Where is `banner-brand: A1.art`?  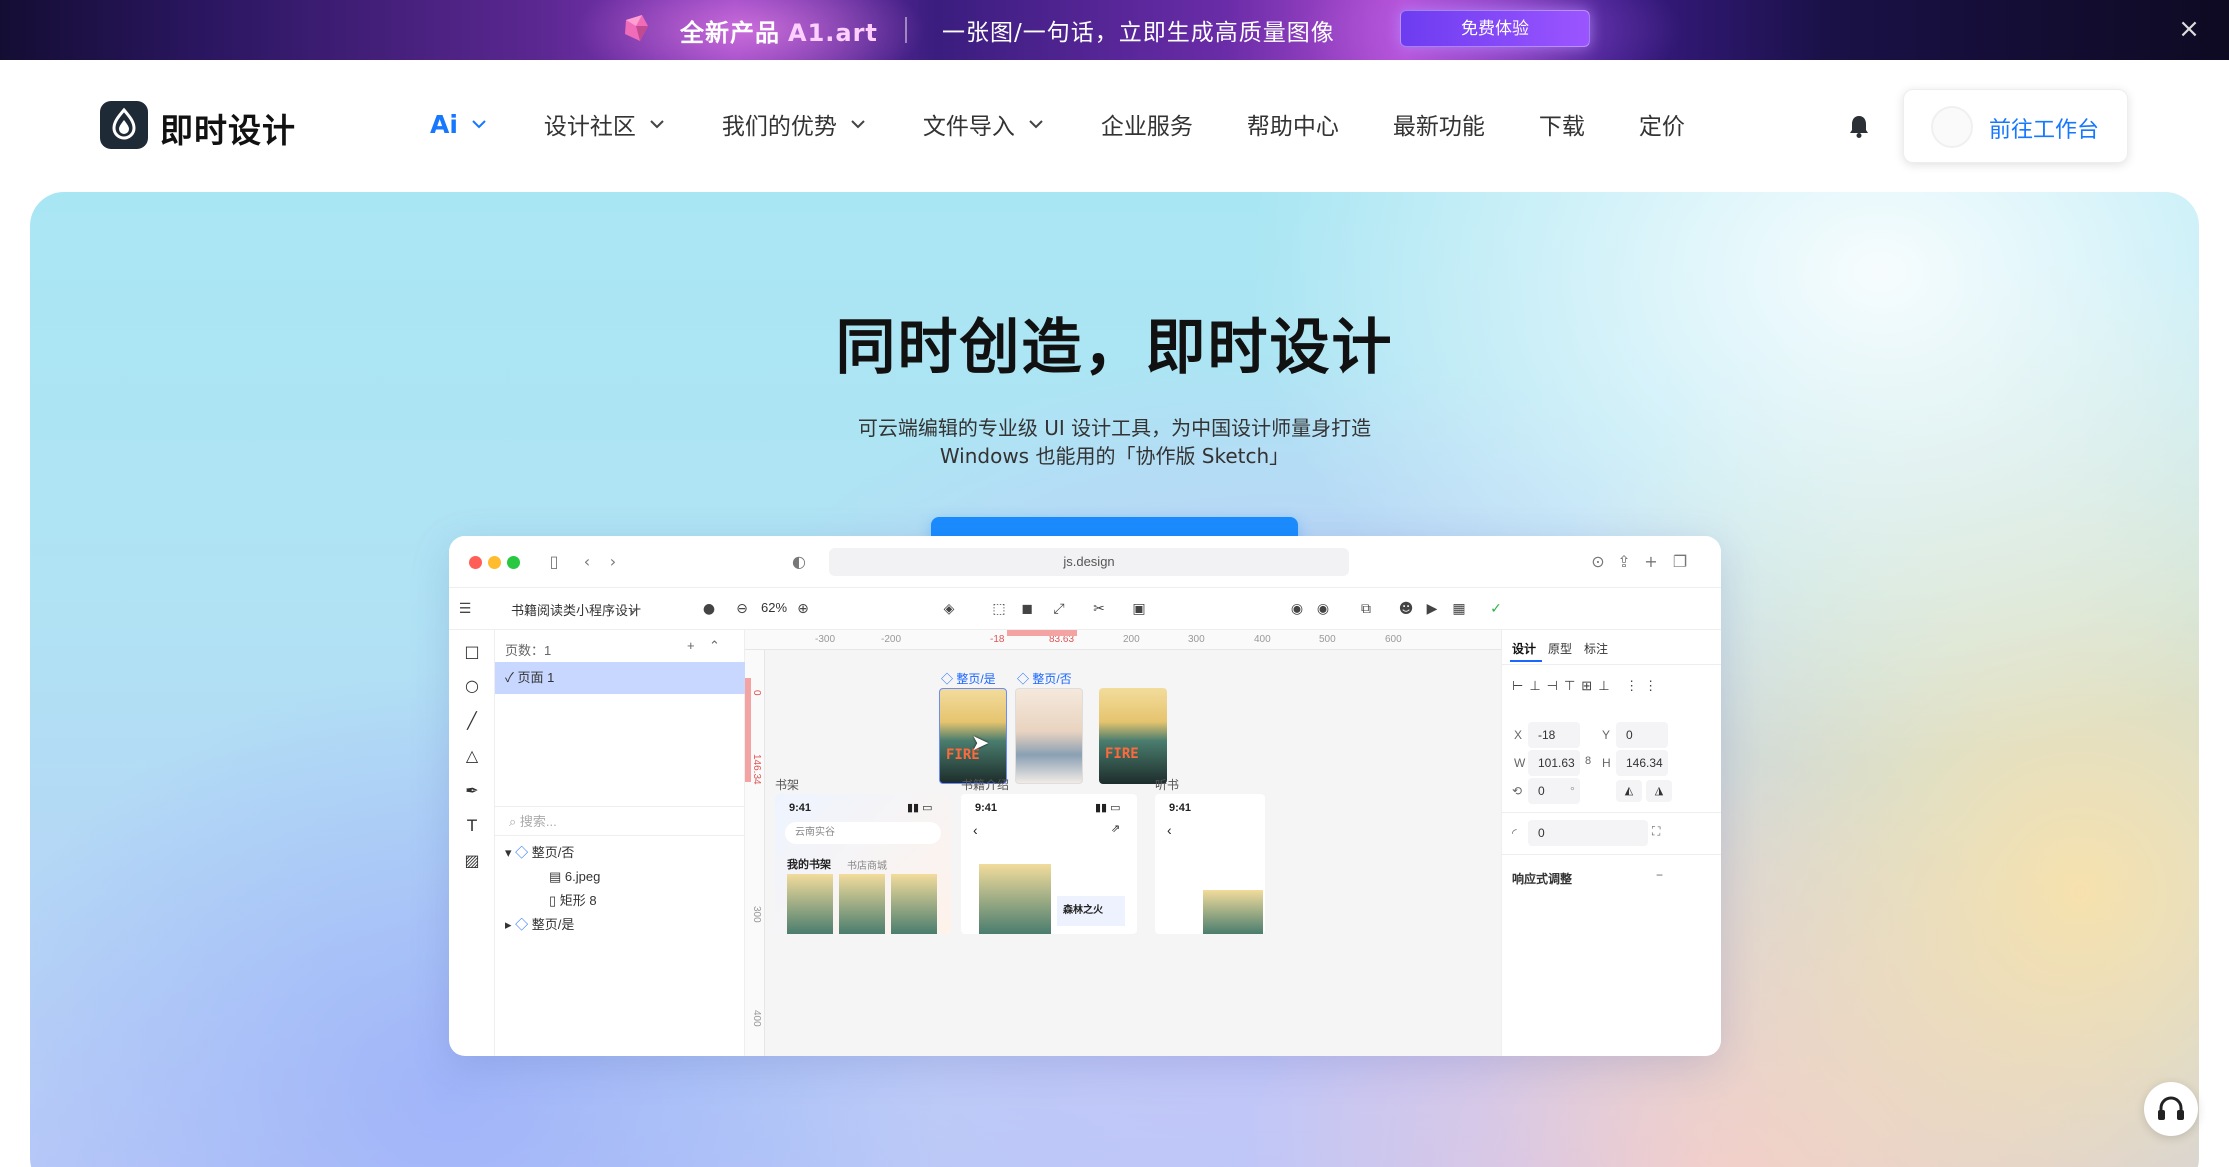 banner-brand: A1.art is located at coordinates (833, 33).